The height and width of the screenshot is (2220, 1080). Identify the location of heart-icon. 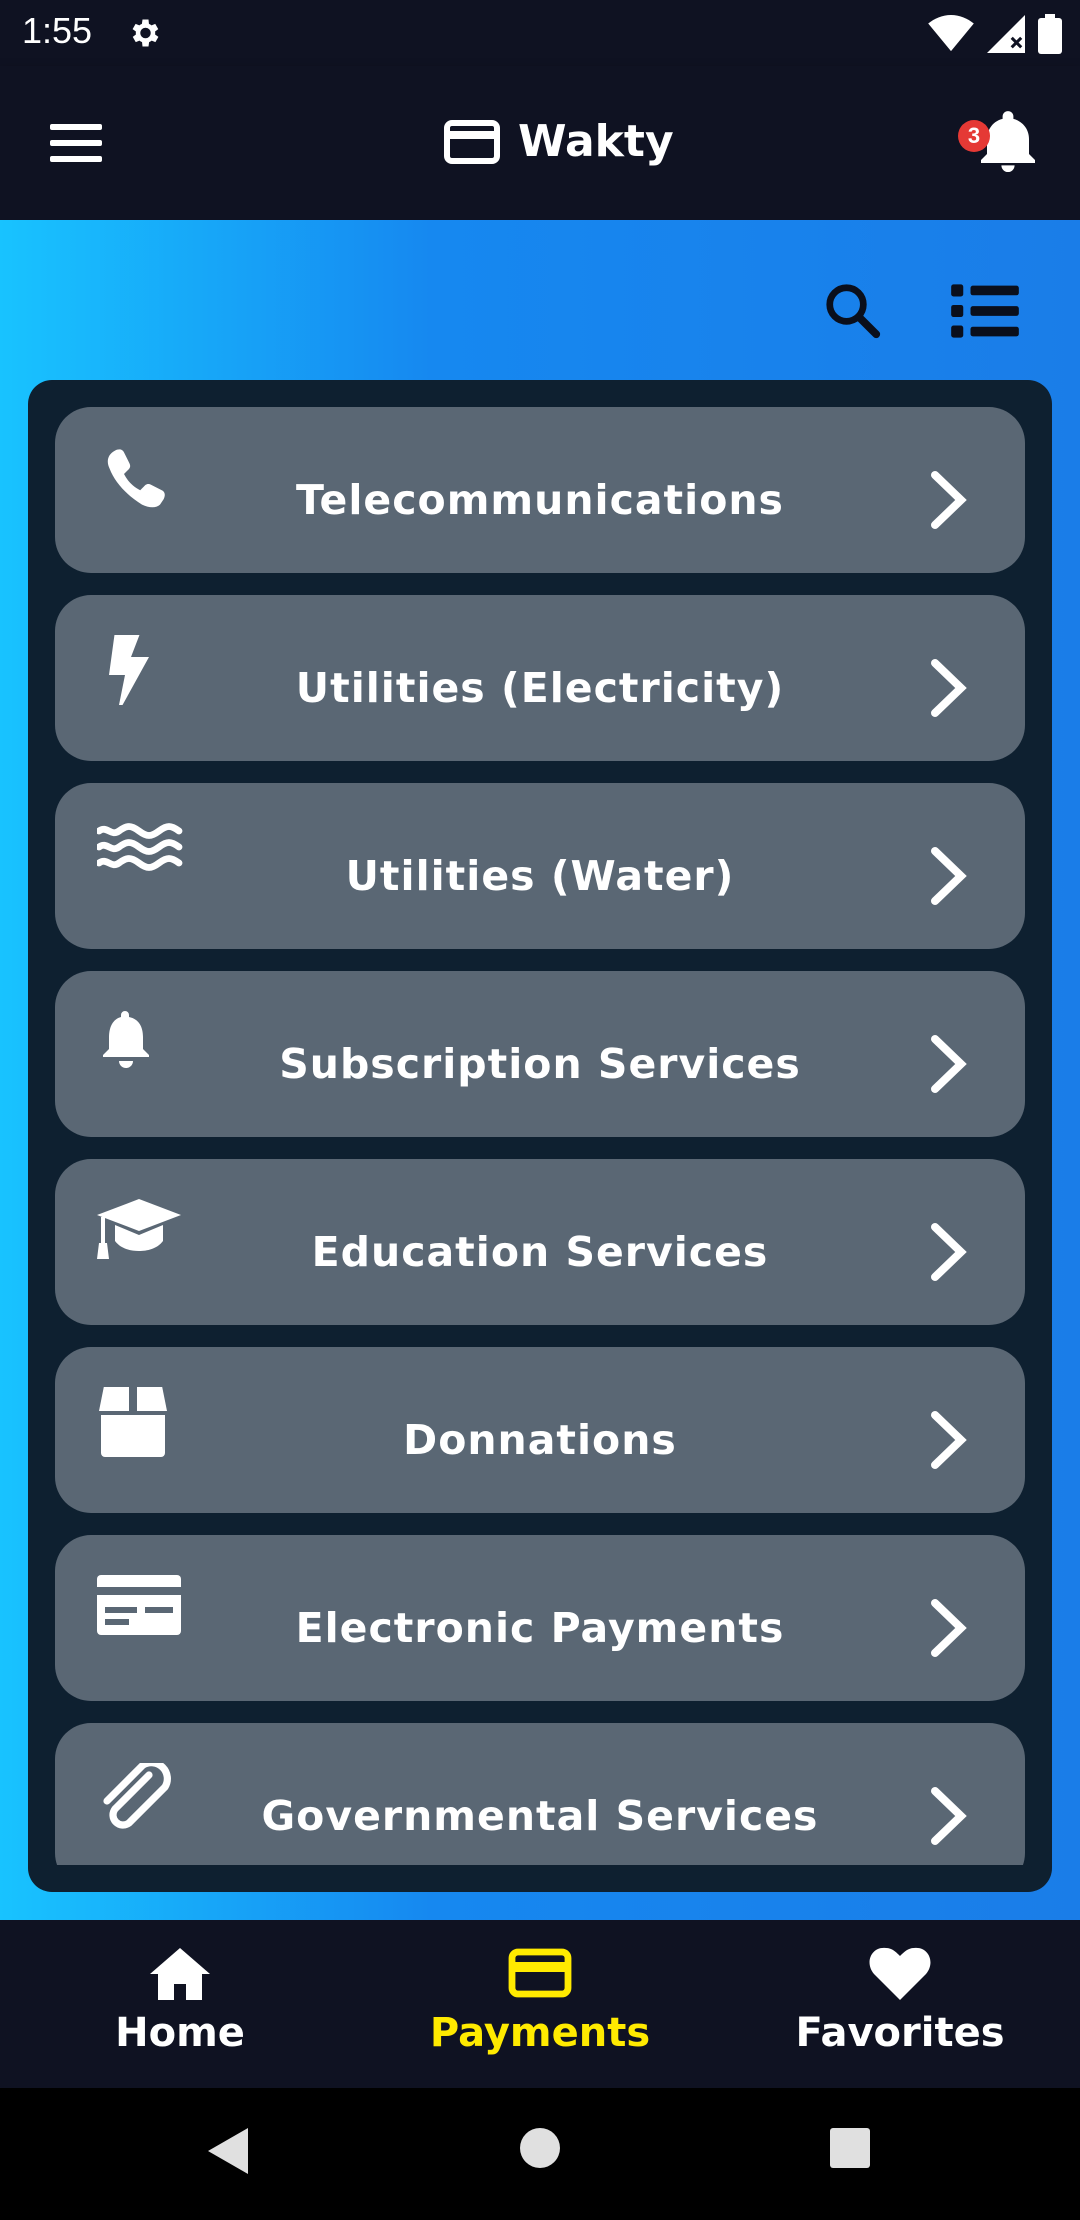
(900, 1973).